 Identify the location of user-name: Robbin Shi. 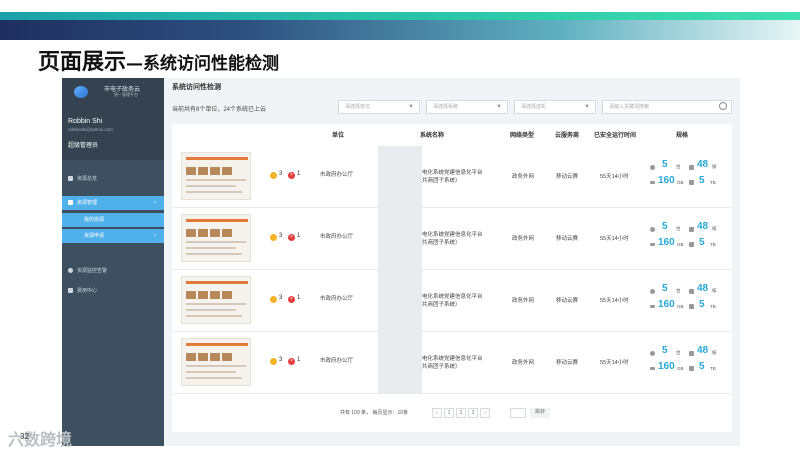
(85, 121).